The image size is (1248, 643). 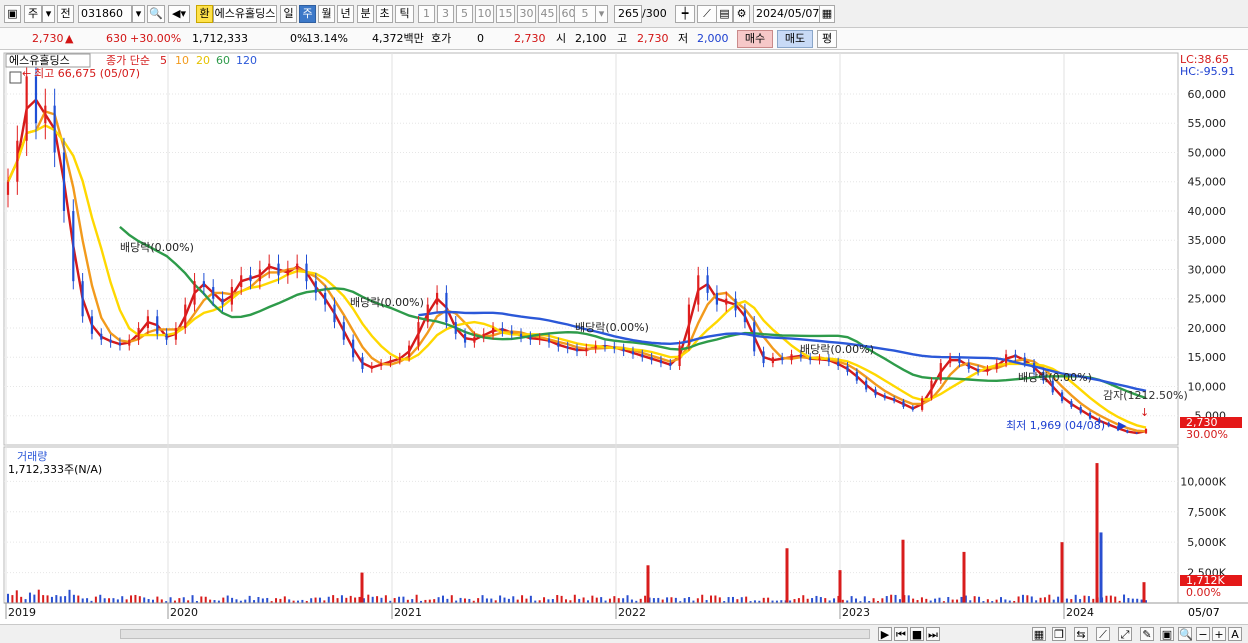 What do you see at coordinates (741, 14) in the screenshot?
I see `settings-icon: ⚙` at bounding box center [741, 14].